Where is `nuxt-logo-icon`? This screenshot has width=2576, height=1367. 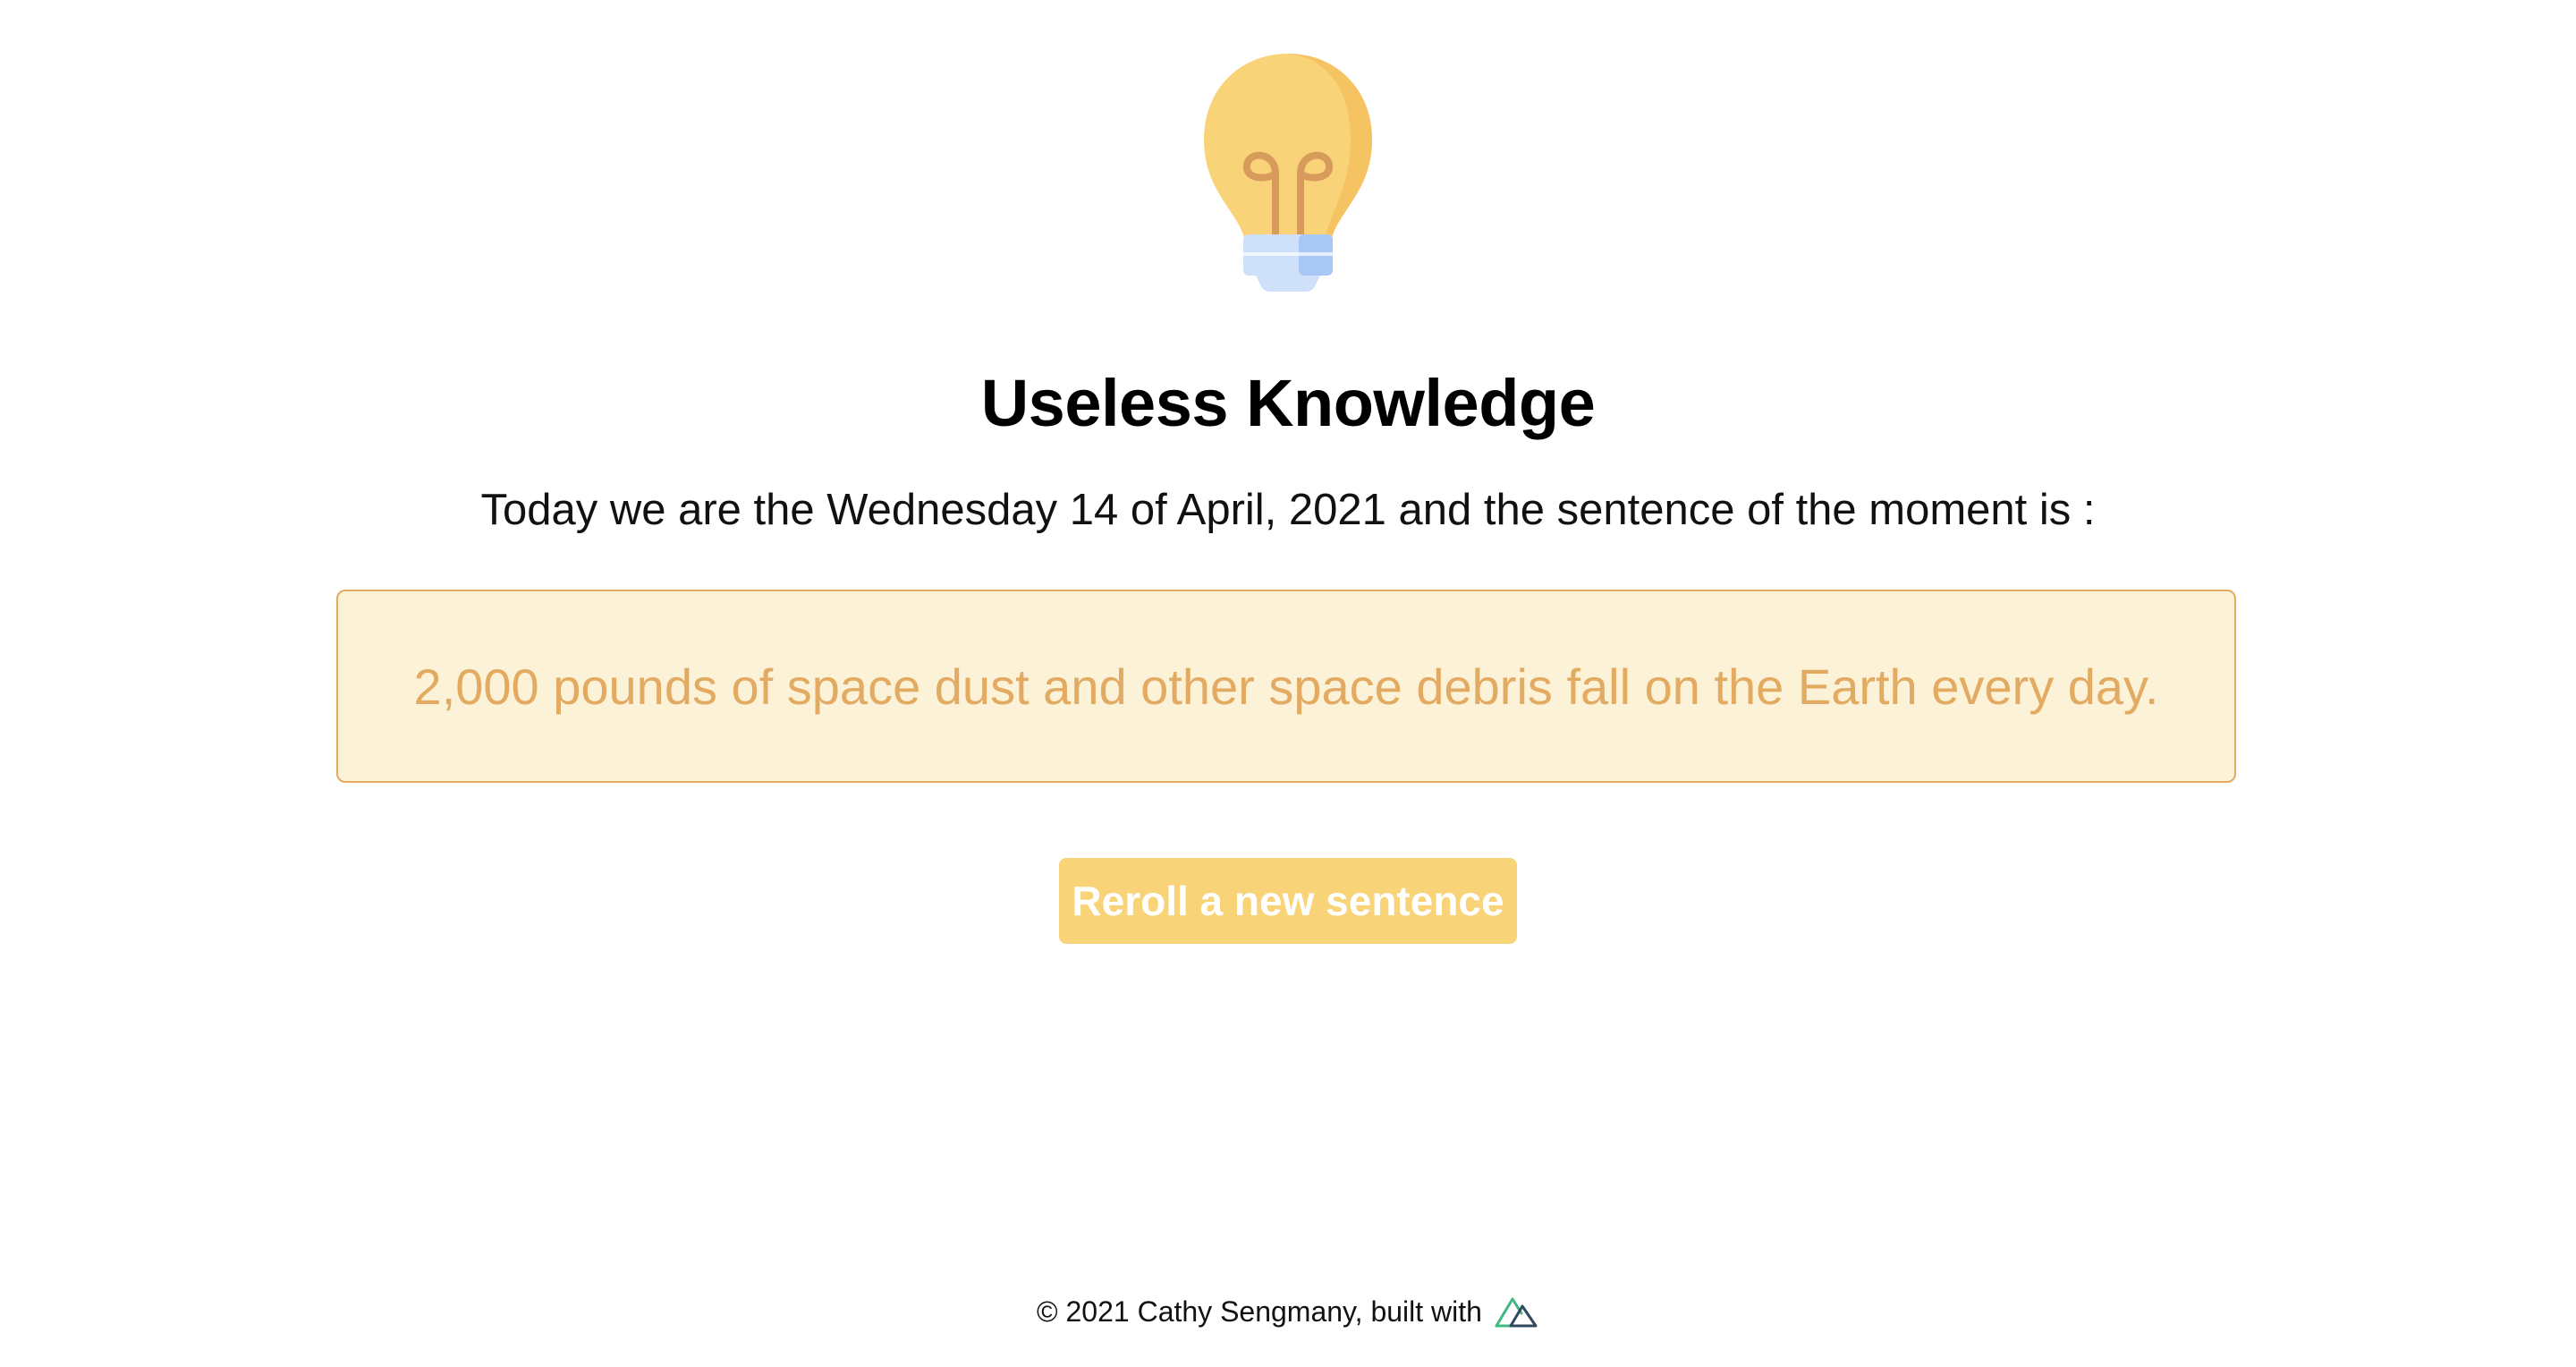
nuxt-logo-icon is located at coordinates (1516, 1311).